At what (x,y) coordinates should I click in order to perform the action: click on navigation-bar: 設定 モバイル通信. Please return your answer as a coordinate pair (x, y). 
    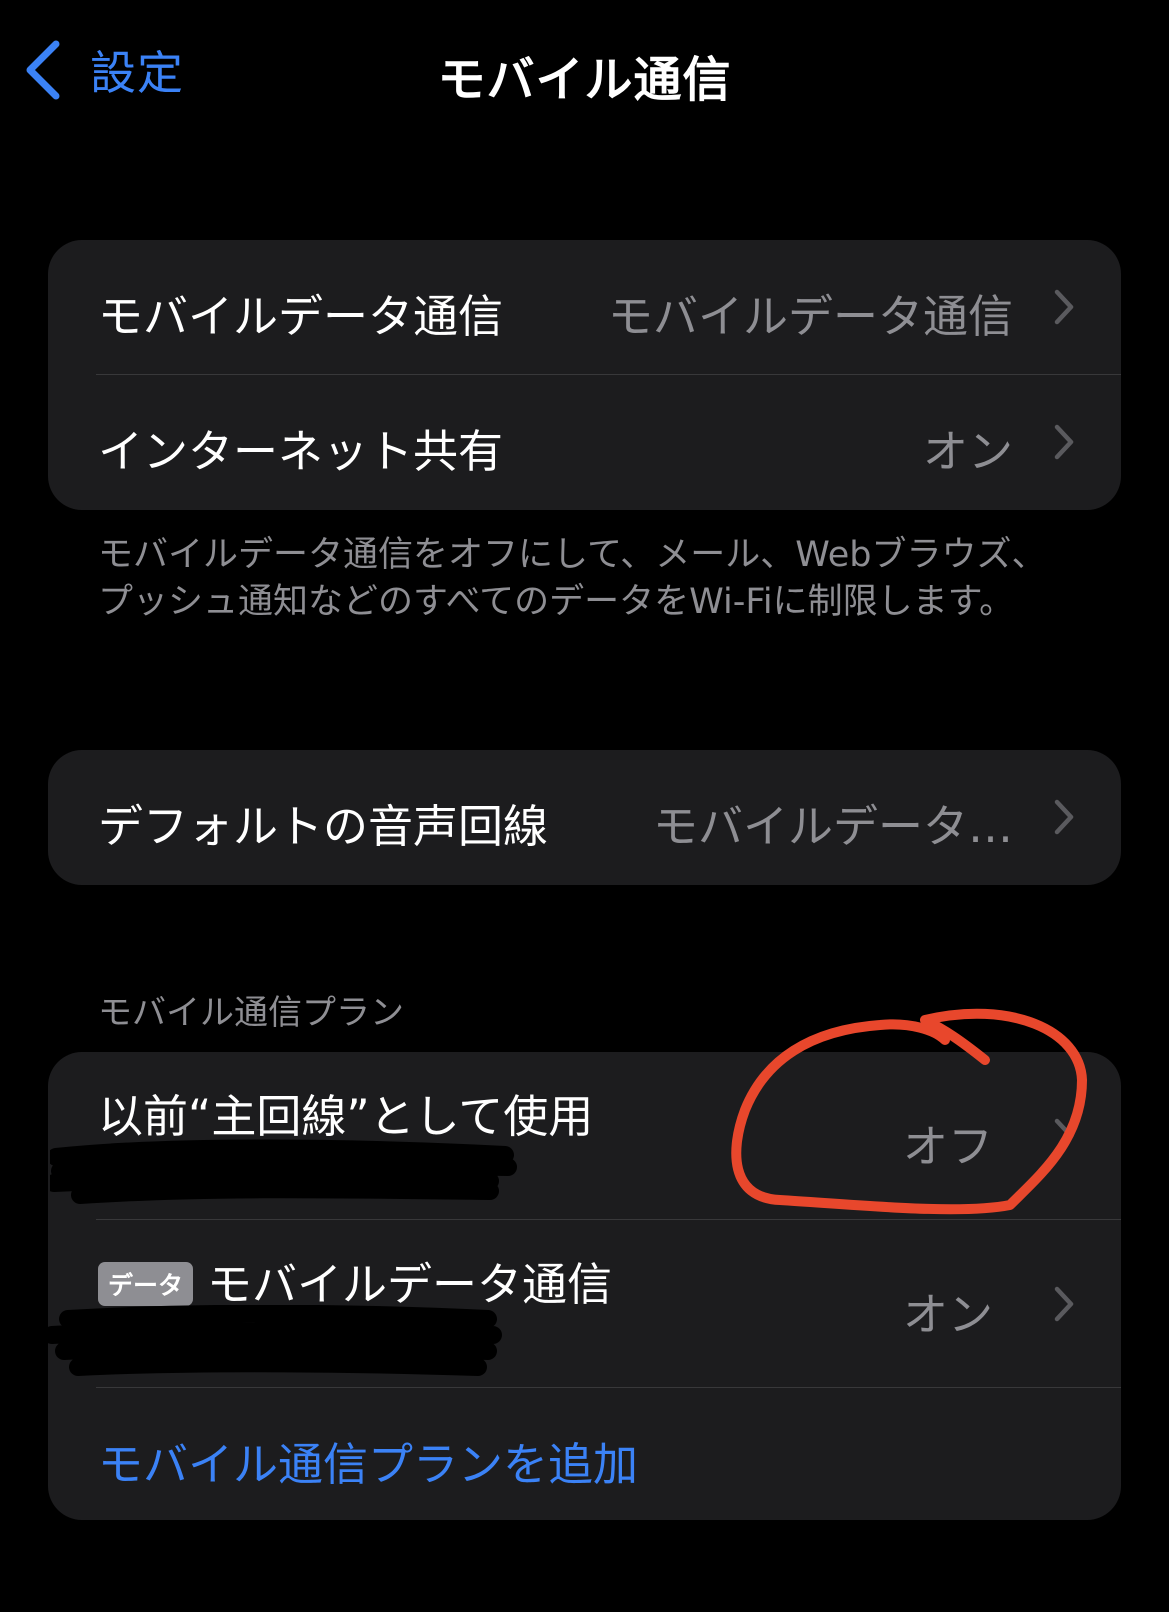
    Looking at the image, I should click on (584, 70).